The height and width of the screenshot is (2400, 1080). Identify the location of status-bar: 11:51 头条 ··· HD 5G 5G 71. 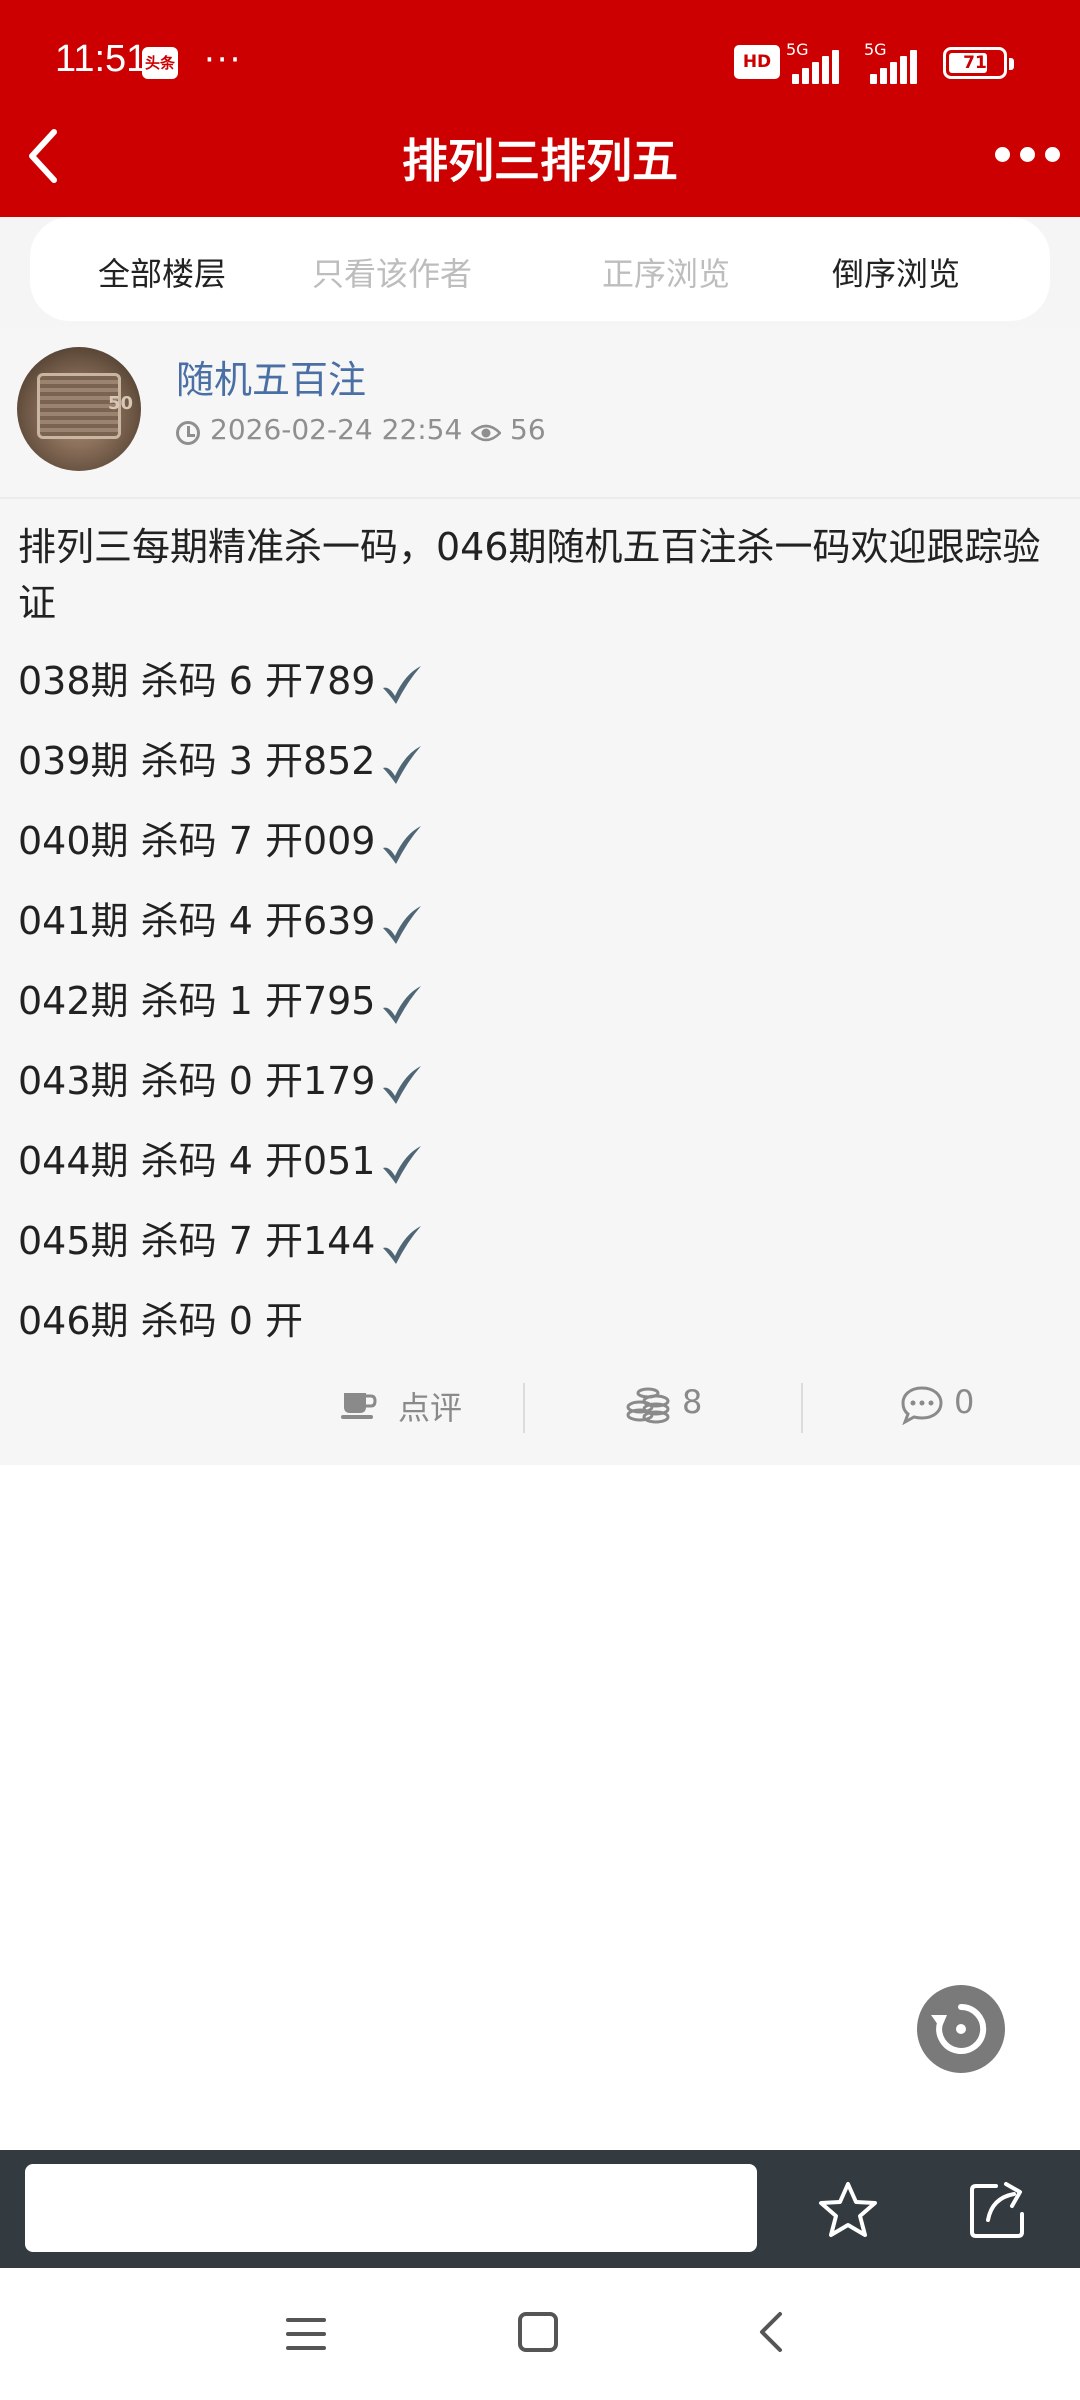
(540, 62).